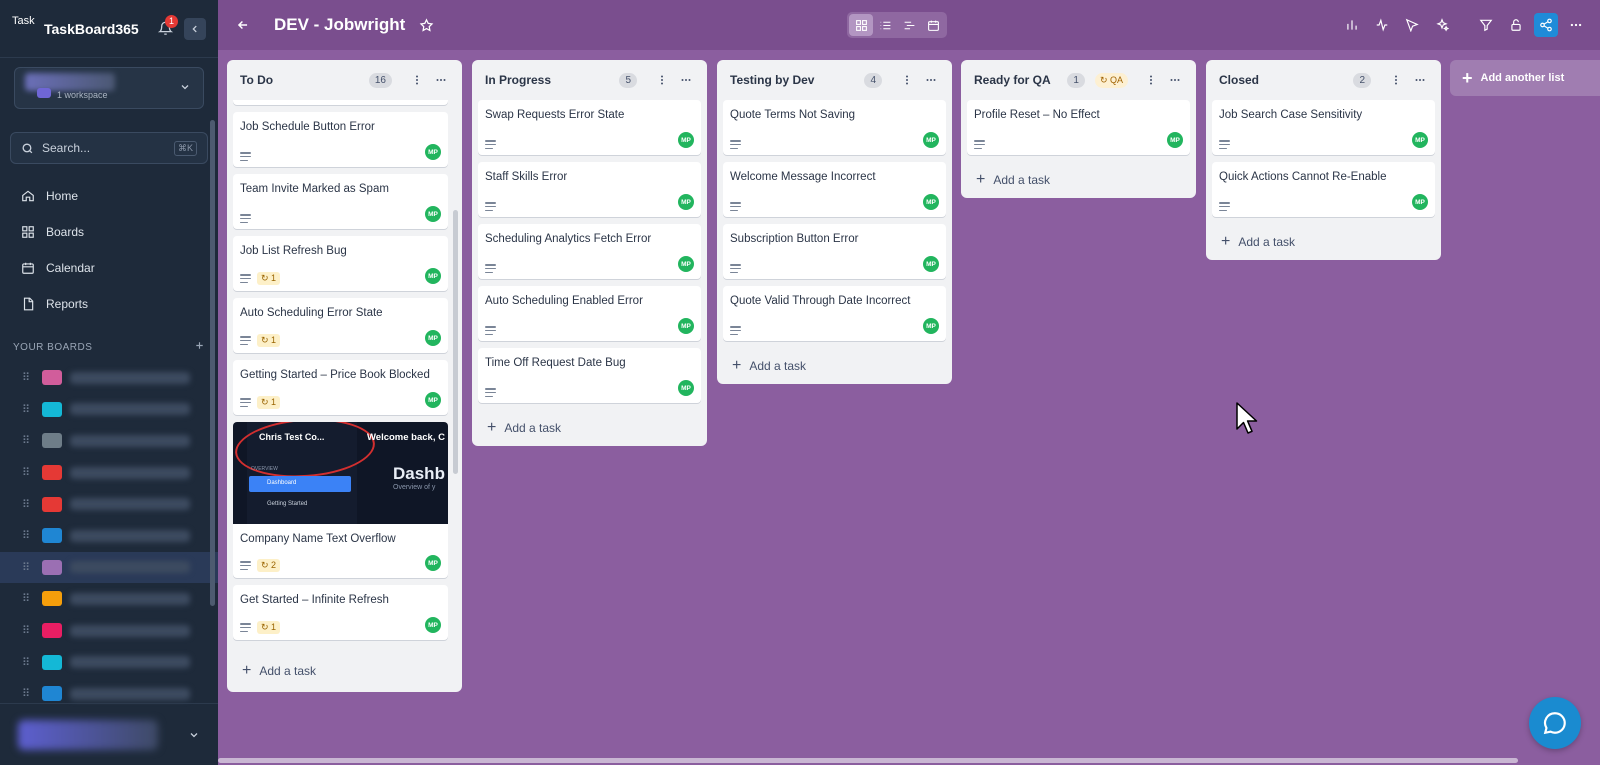 This screenshot has width=1600, height=765. Describe the element at coordinates (109, 268) in the screenshot. I see `sidebar-item-calendar: Calendar` at that location.